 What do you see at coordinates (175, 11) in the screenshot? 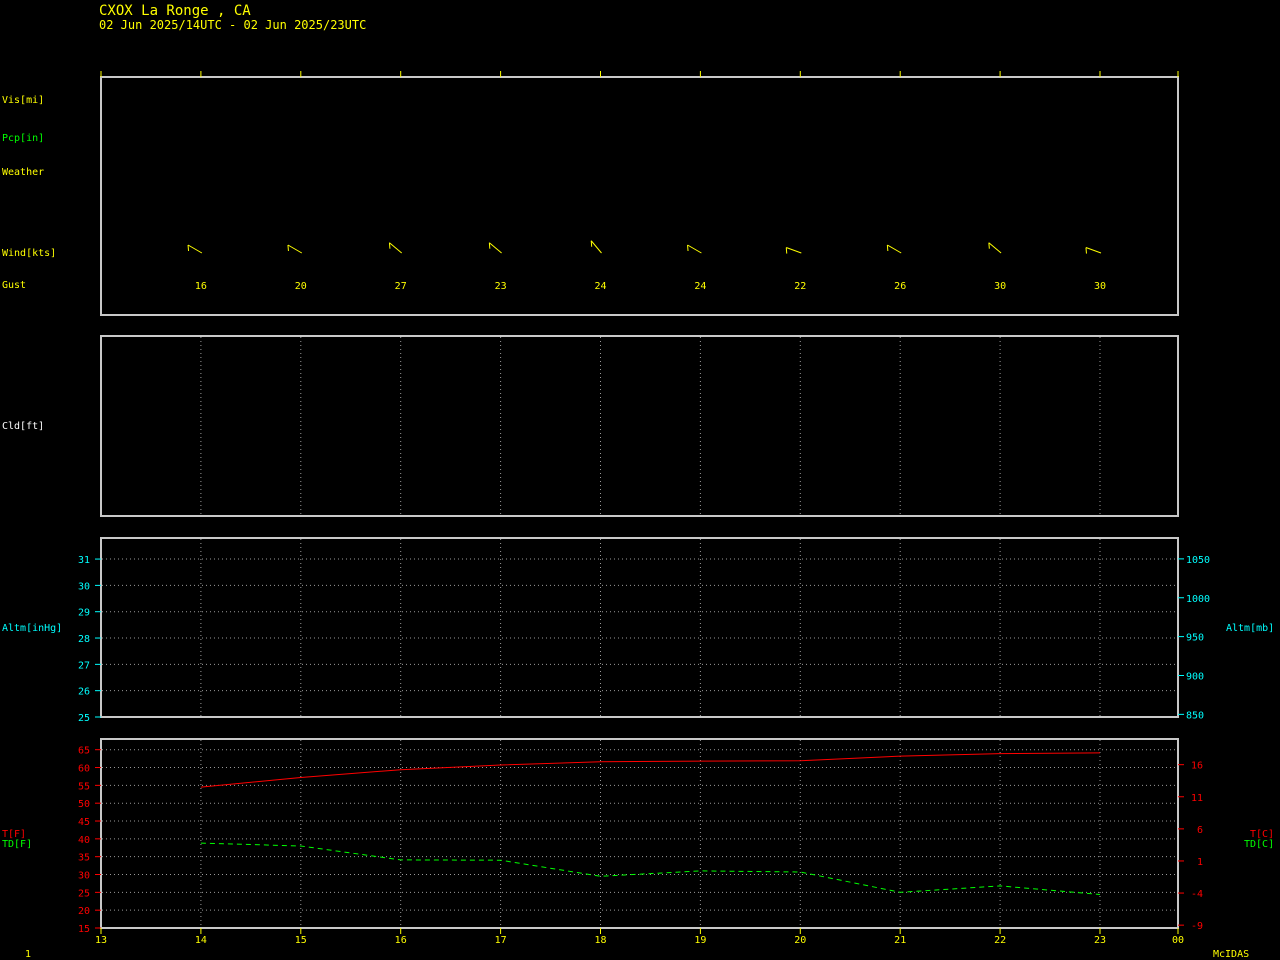
I see `station-title: CXOX La Ronge , CA` at bounding box center [175, 11].